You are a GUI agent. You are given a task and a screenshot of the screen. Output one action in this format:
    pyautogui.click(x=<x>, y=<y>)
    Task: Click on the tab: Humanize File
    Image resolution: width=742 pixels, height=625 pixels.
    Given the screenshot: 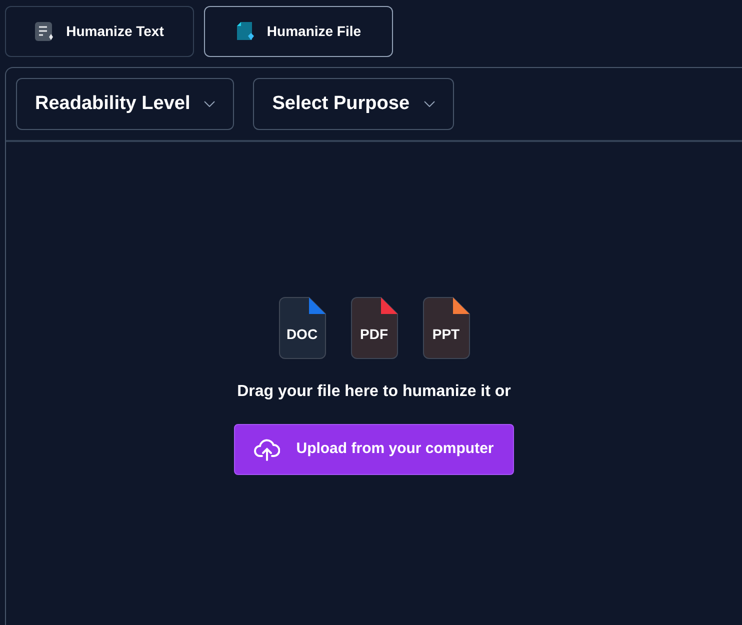 What is the action you would take?
    pyautogui.click(x=298, y=31)
    